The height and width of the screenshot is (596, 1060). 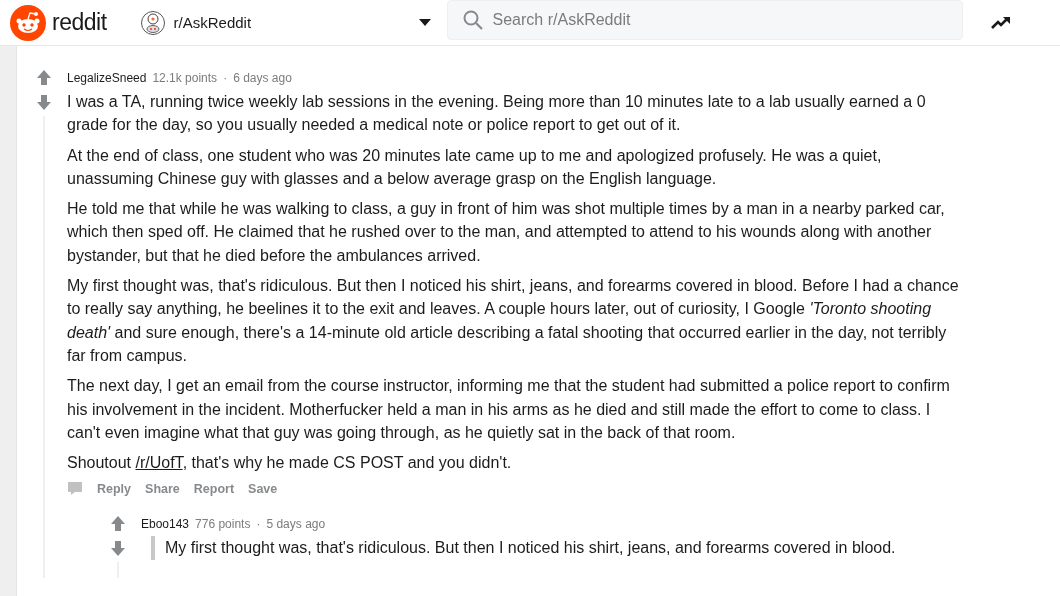 I want to click on quote-text: My first thought was, that's ridiculous. But then I noticed his shirt, jeans, and forearms covered in blood., so click(x=605, y=548).